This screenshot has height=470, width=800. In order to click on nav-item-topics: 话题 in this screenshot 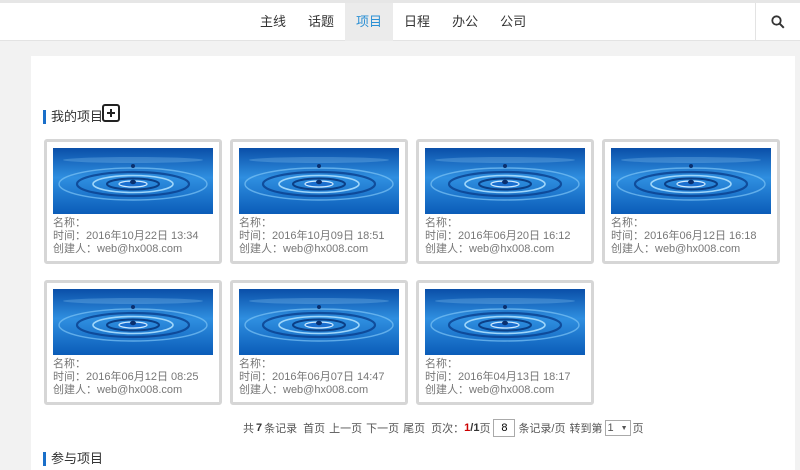, I will do `click(321, 22)`.